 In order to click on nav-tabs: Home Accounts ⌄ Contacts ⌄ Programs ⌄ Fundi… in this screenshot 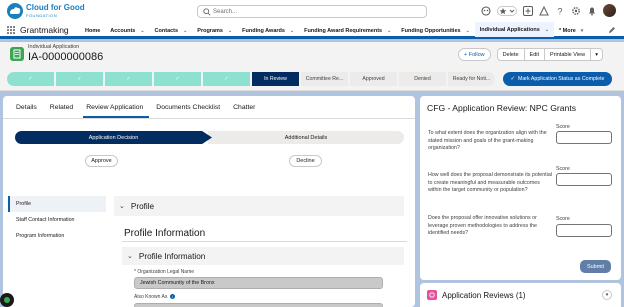, I will do `click(334, 30)`.